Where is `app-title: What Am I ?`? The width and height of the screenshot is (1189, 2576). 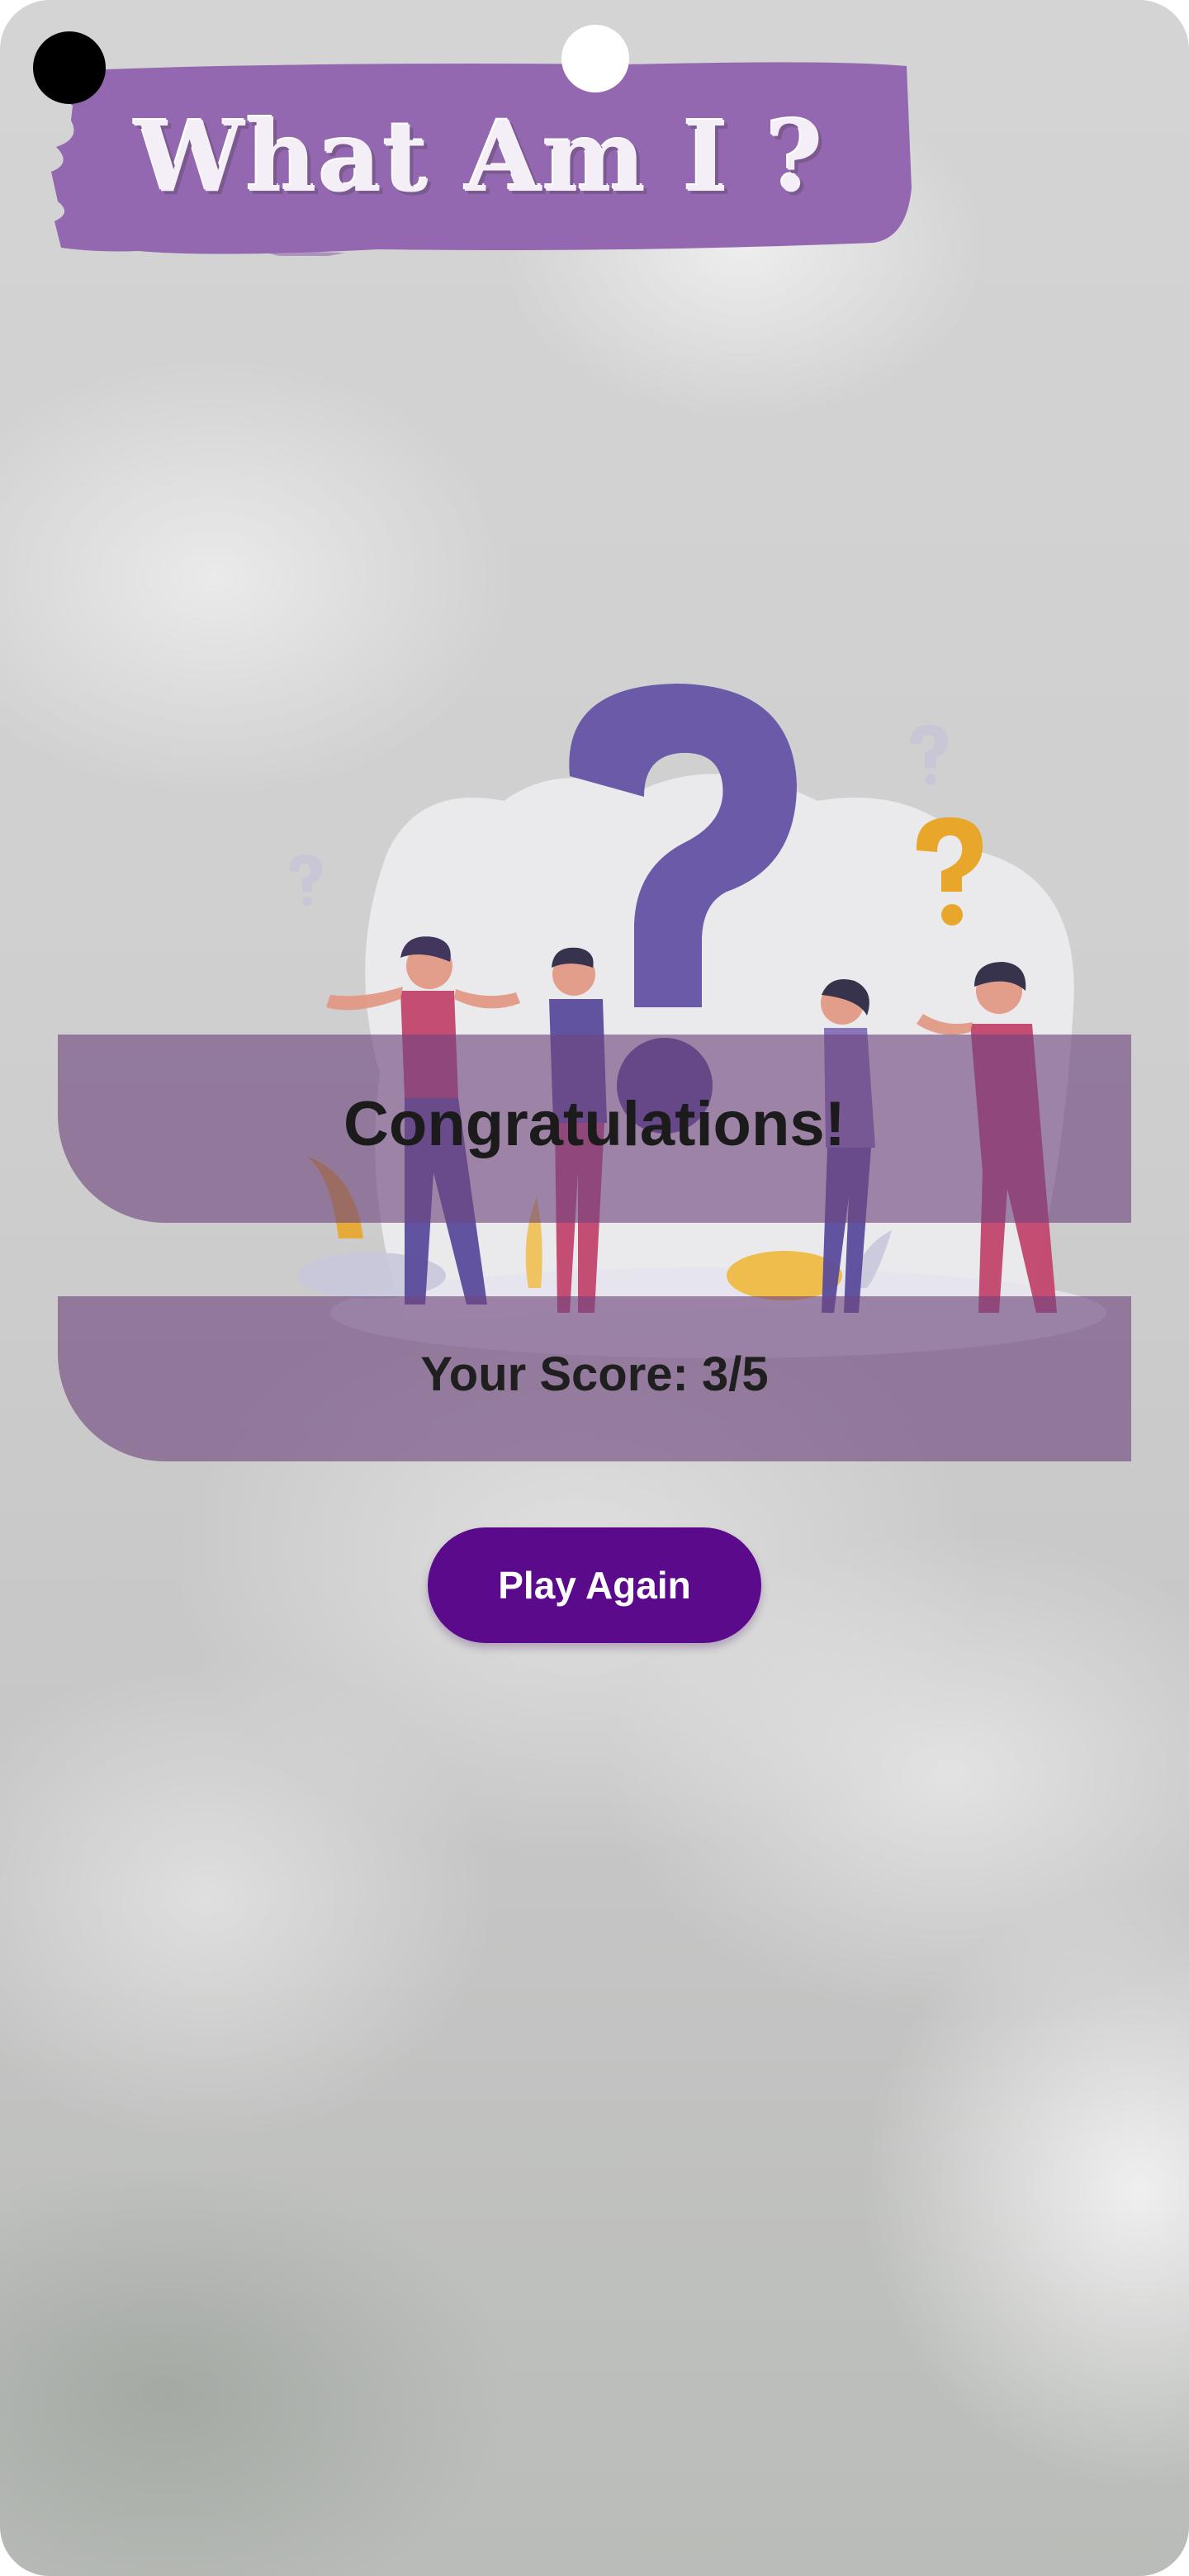 app-title: What Am I ? is located at coordinates (480, 156).